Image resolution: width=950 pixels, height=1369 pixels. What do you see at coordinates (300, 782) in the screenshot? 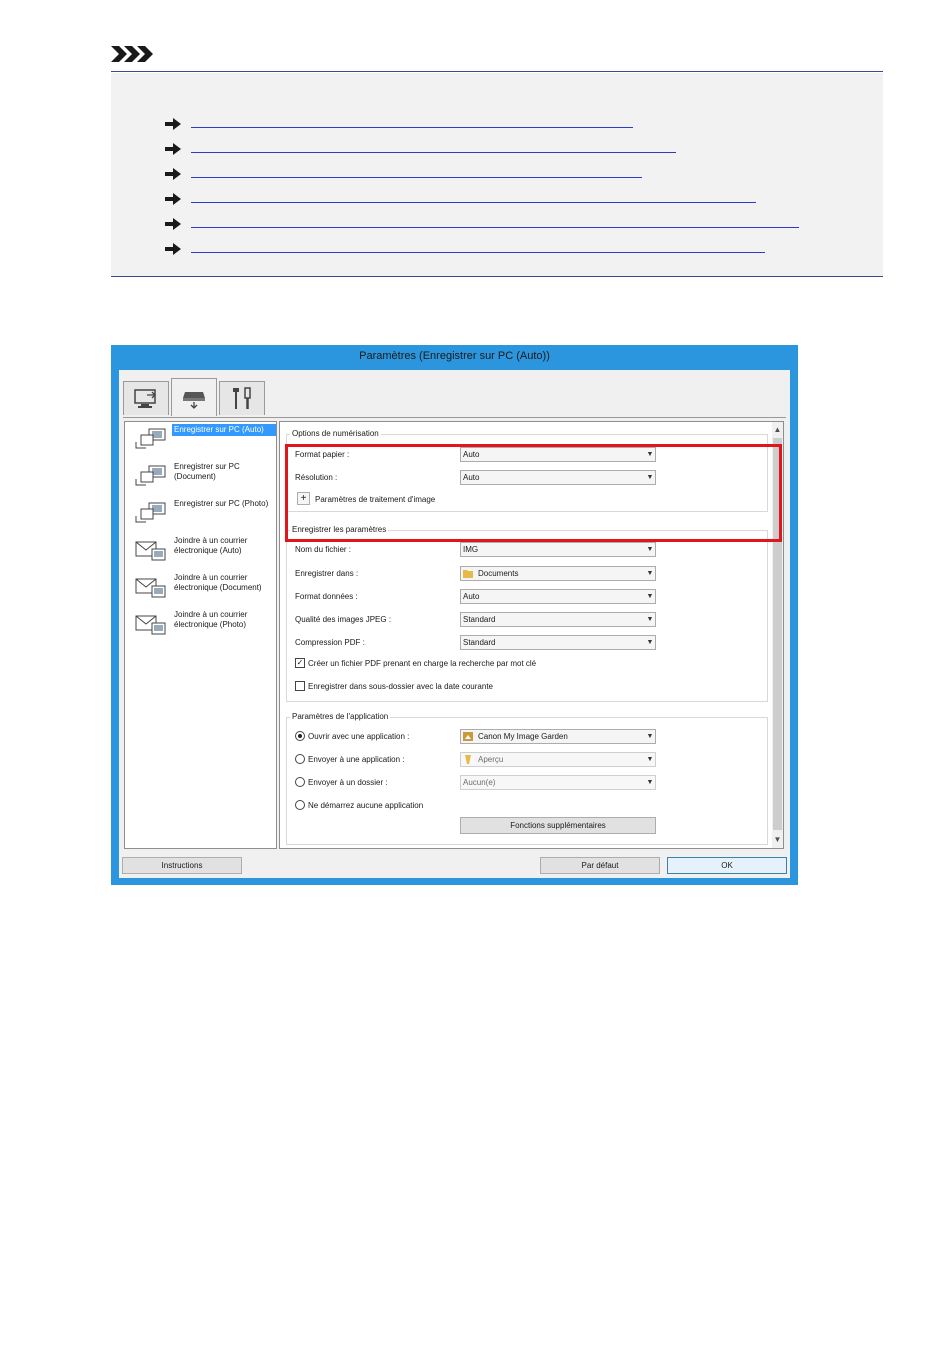
I see `send-folder-radio` at bounding box center [300, 782].